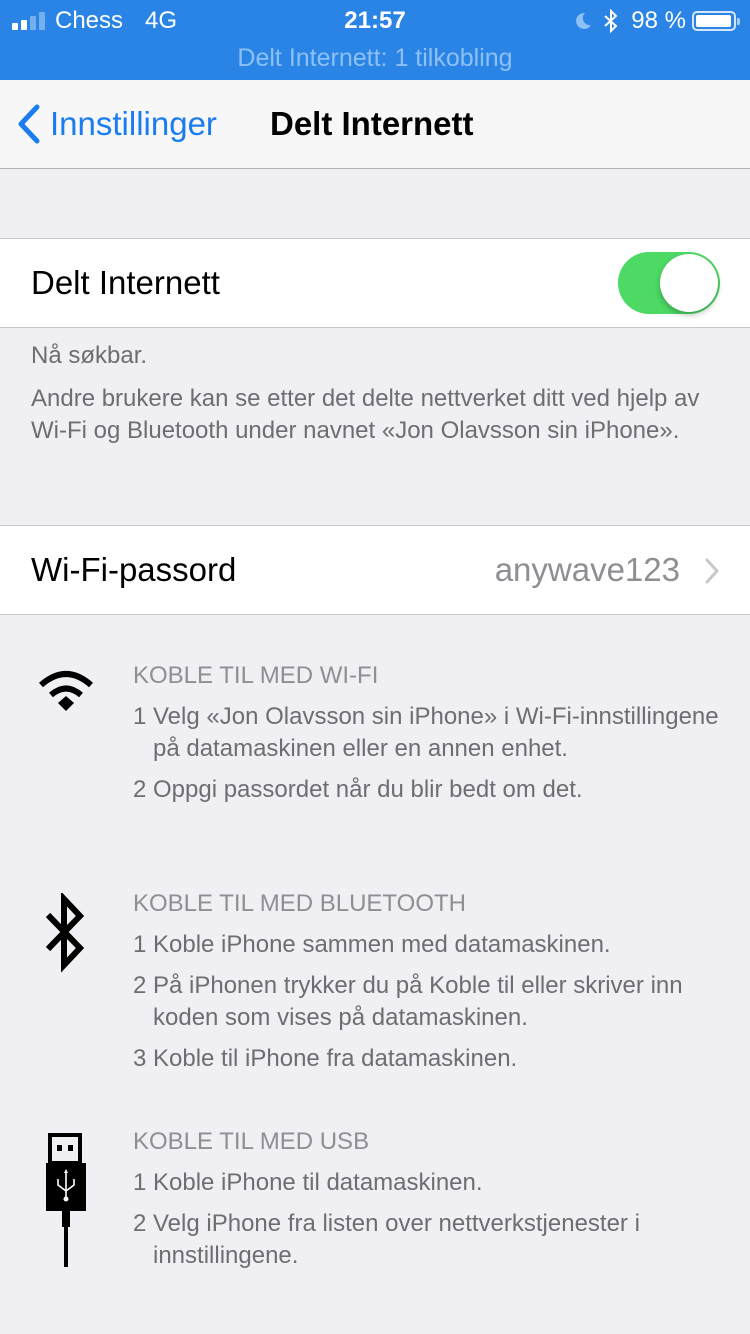 Image resolution: width=750 pixels, height=1334 pixels. I want to click on wifi-password-row: Wi-Fi-passord anywave123, so click(375, 570).